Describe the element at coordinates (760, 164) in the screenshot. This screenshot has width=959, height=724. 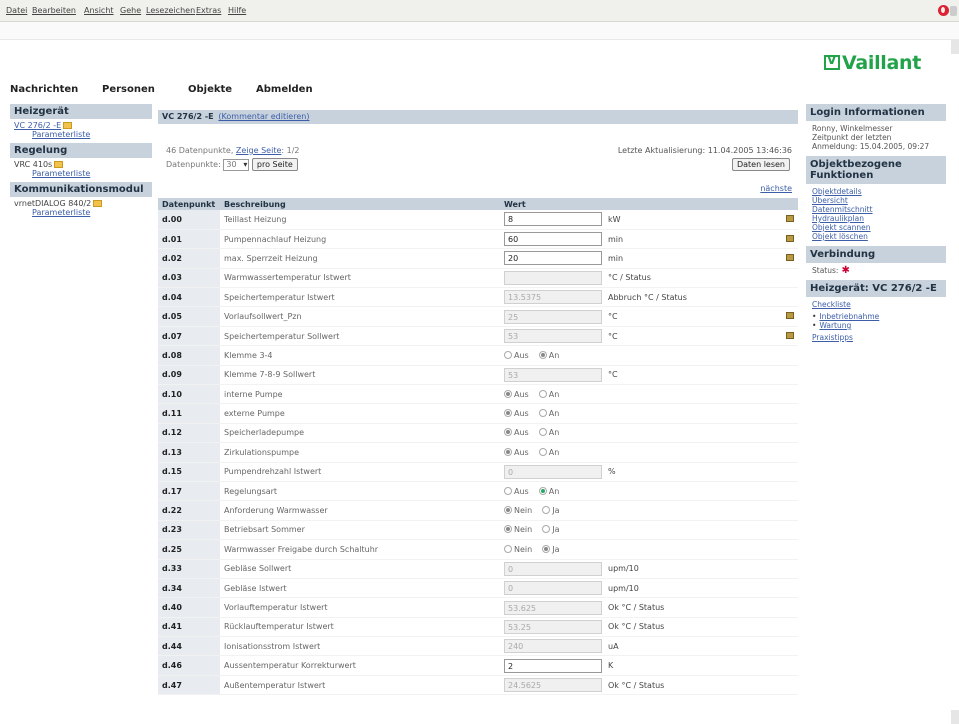
I see `read-data-button: Daten lesen` at that location.